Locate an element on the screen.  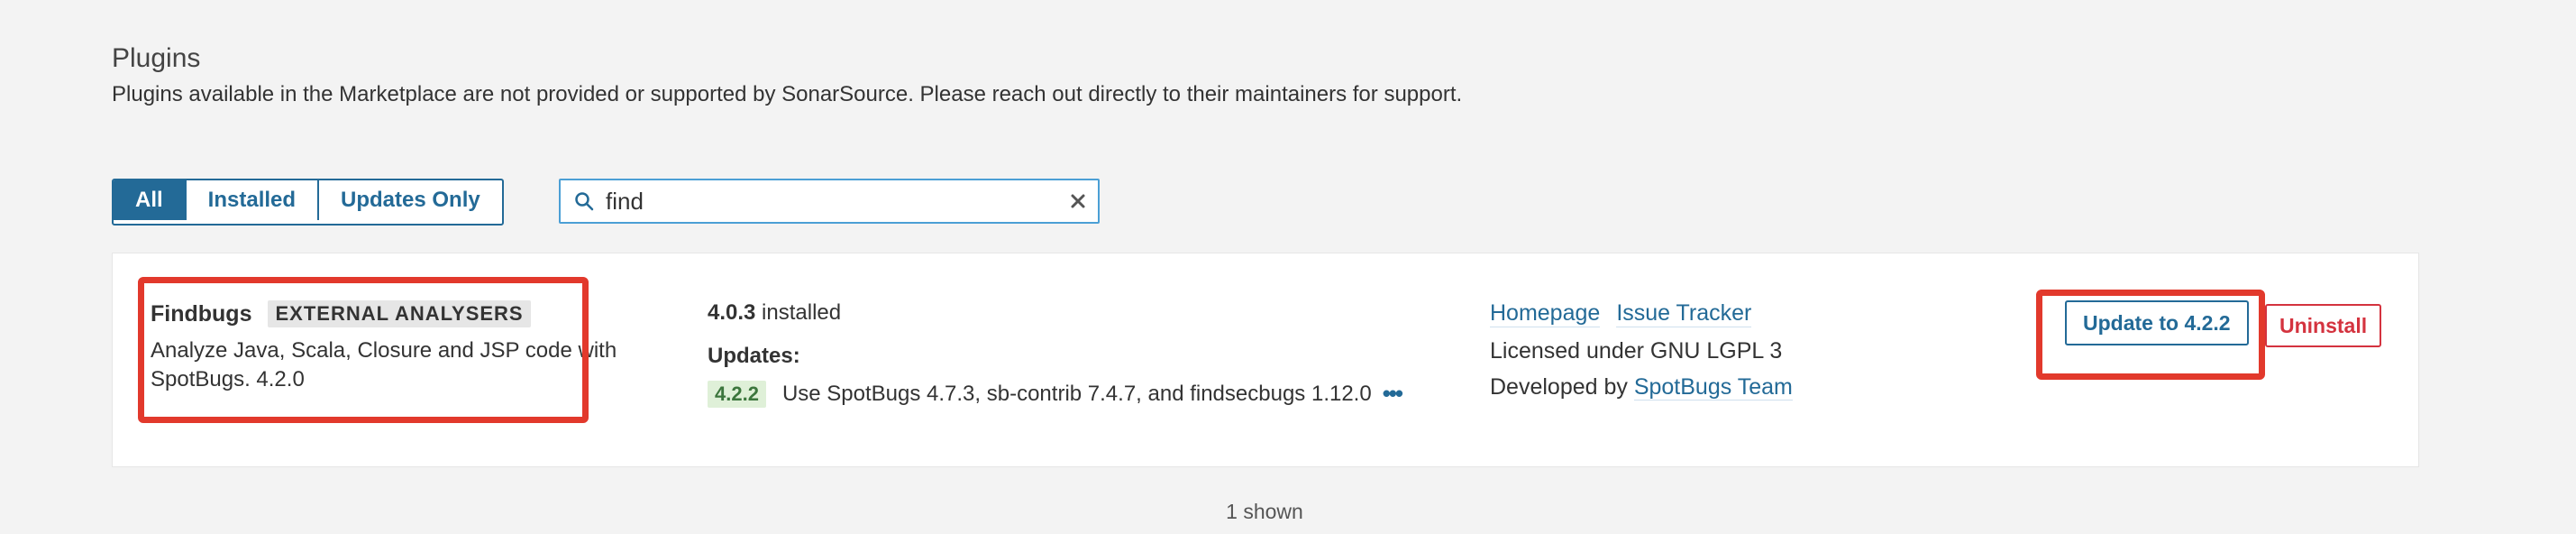
homepage-link: Homepage is located at coordinates (1545, 313).